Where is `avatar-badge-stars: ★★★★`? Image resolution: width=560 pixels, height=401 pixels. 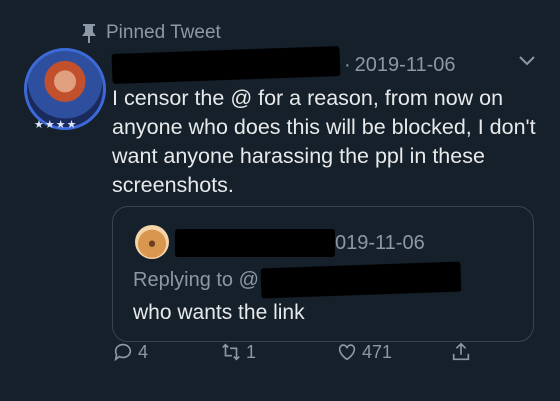
avatar-badge-stars: ★★★★ is located at coordinates (56, 125).